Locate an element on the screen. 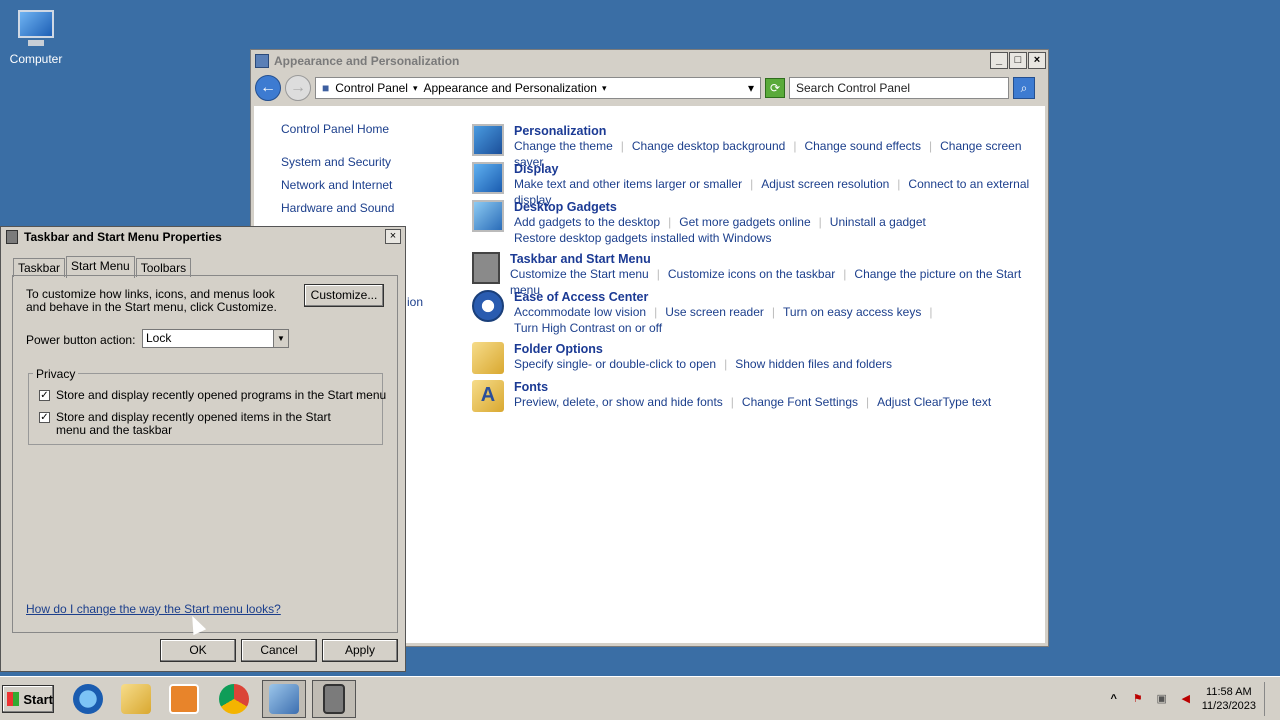  link-single-double-click: Specify single- or double-click to open is located at coordinates (615, 364).